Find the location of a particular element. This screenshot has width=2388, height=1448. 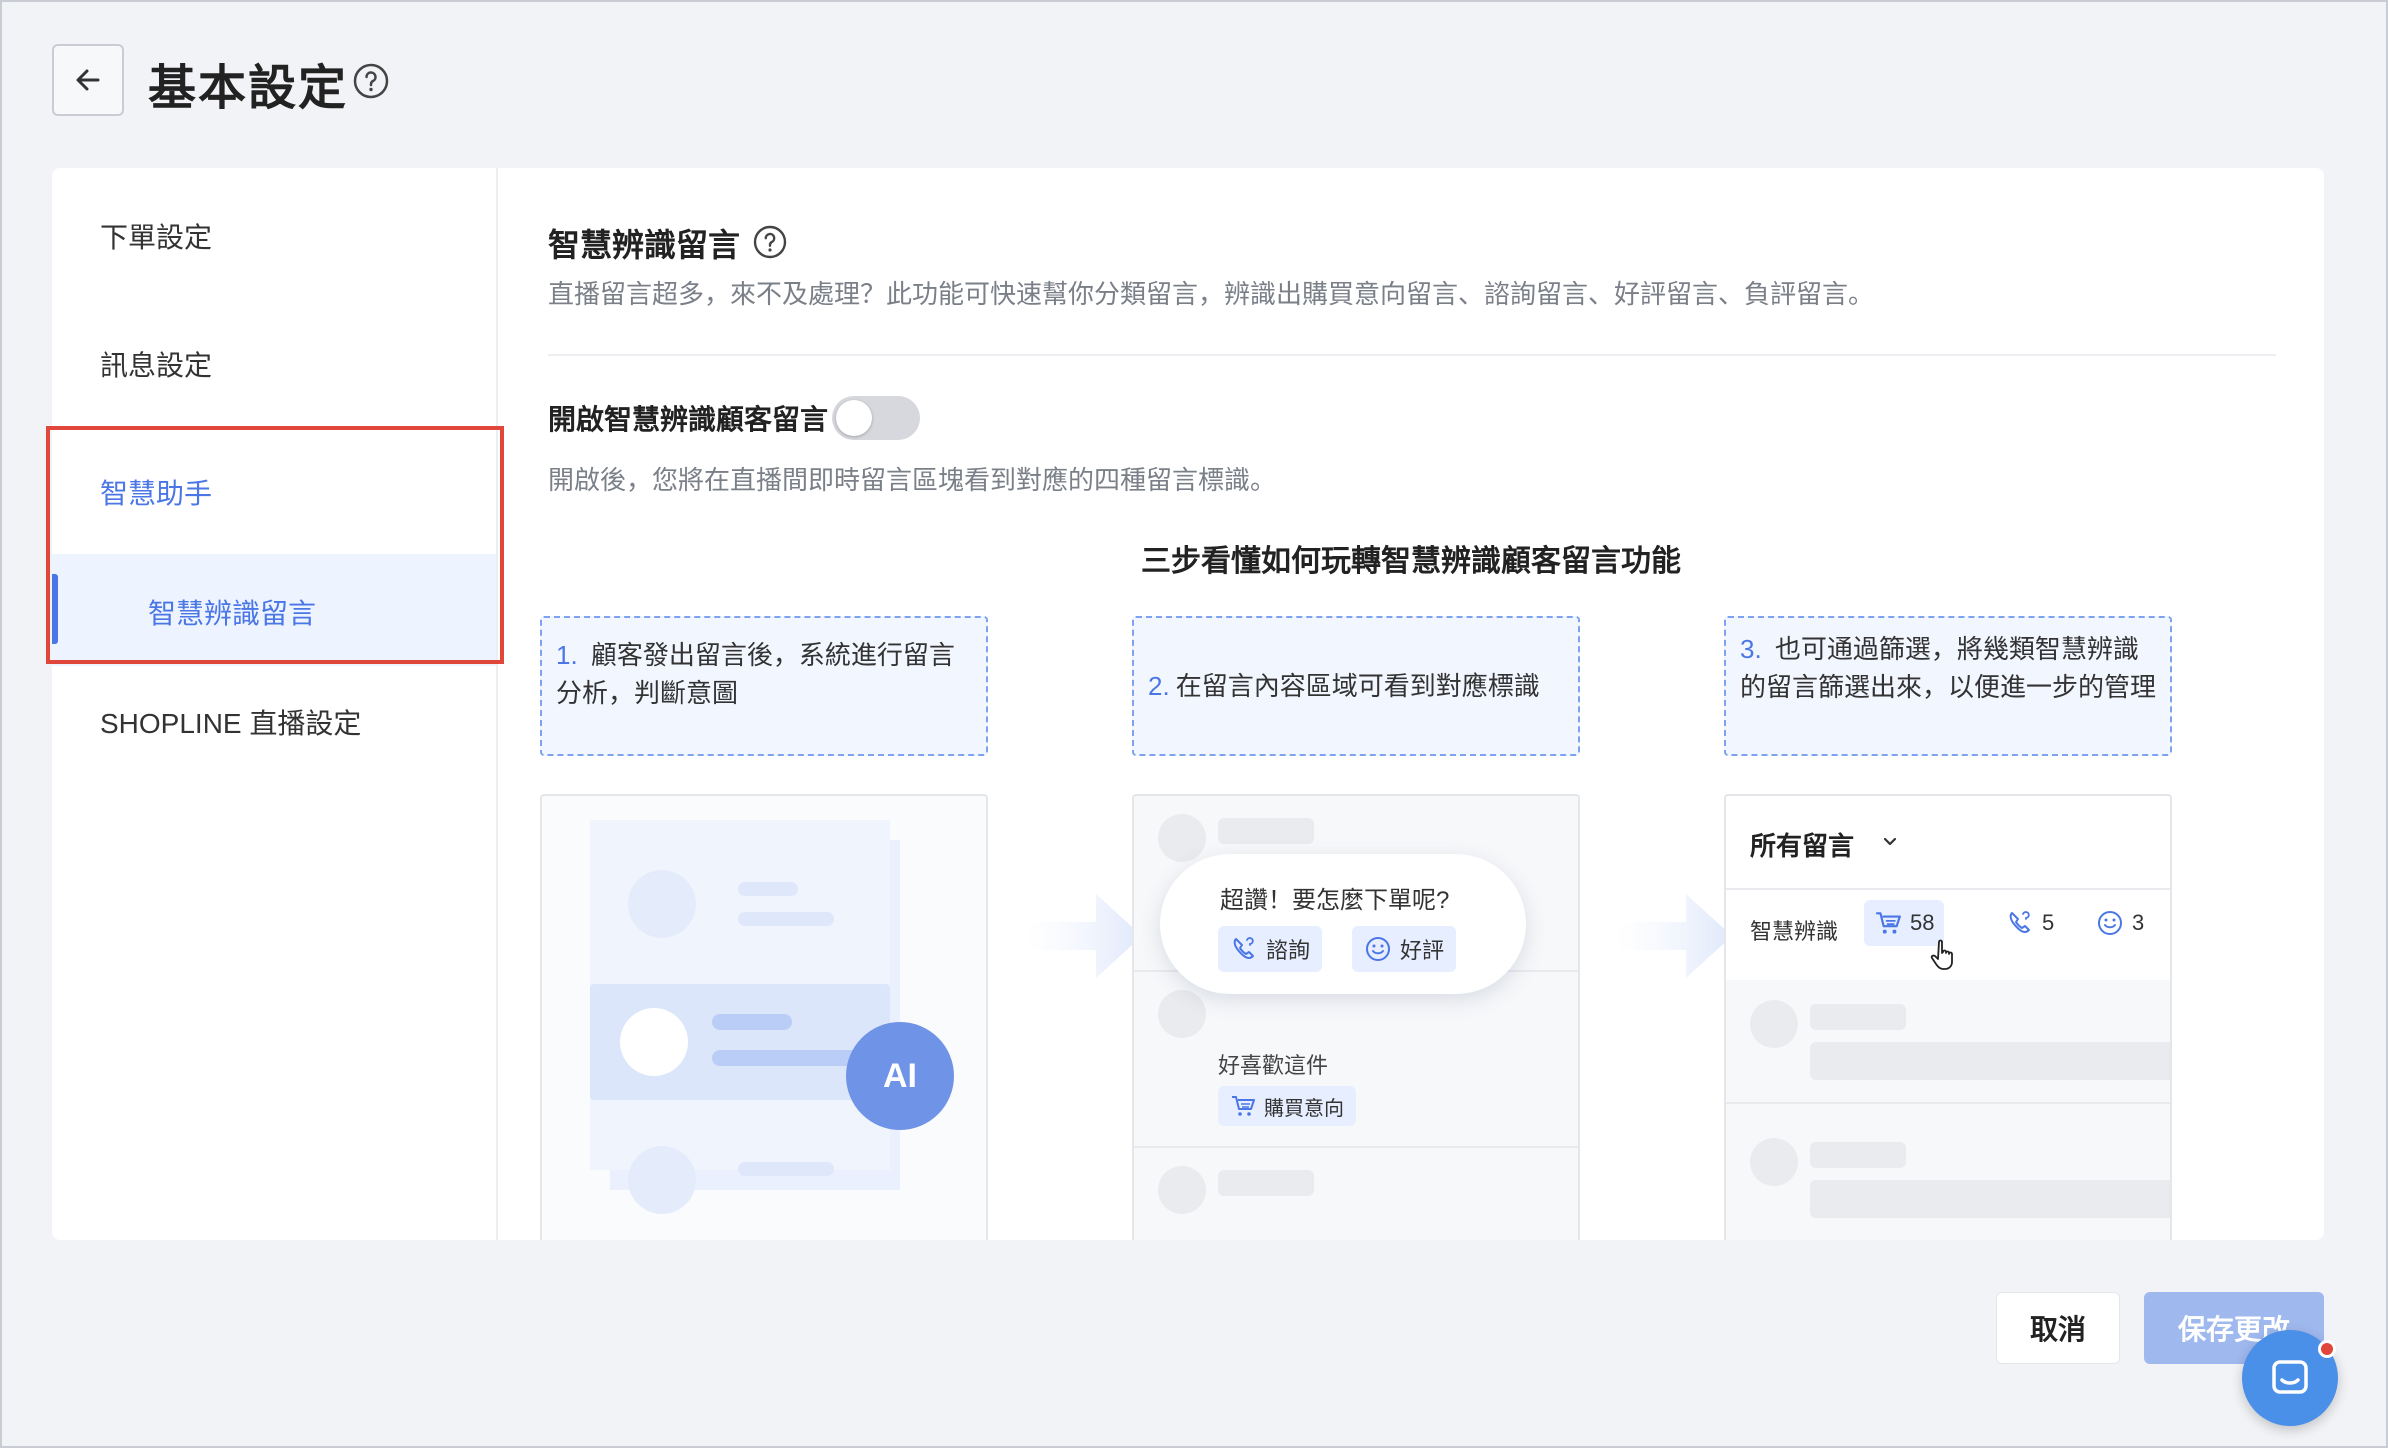

toggle-knob is located at coordinates (854, 418).